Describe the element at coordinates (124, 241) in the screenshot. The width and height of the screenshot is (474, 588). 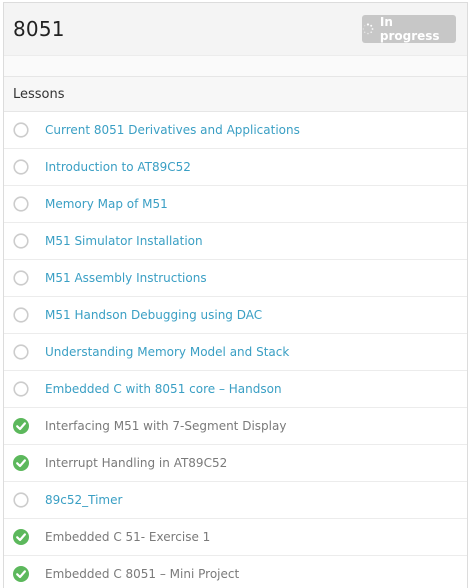
I see `lesson-title-link: M51 Simulator Installation` at that location.